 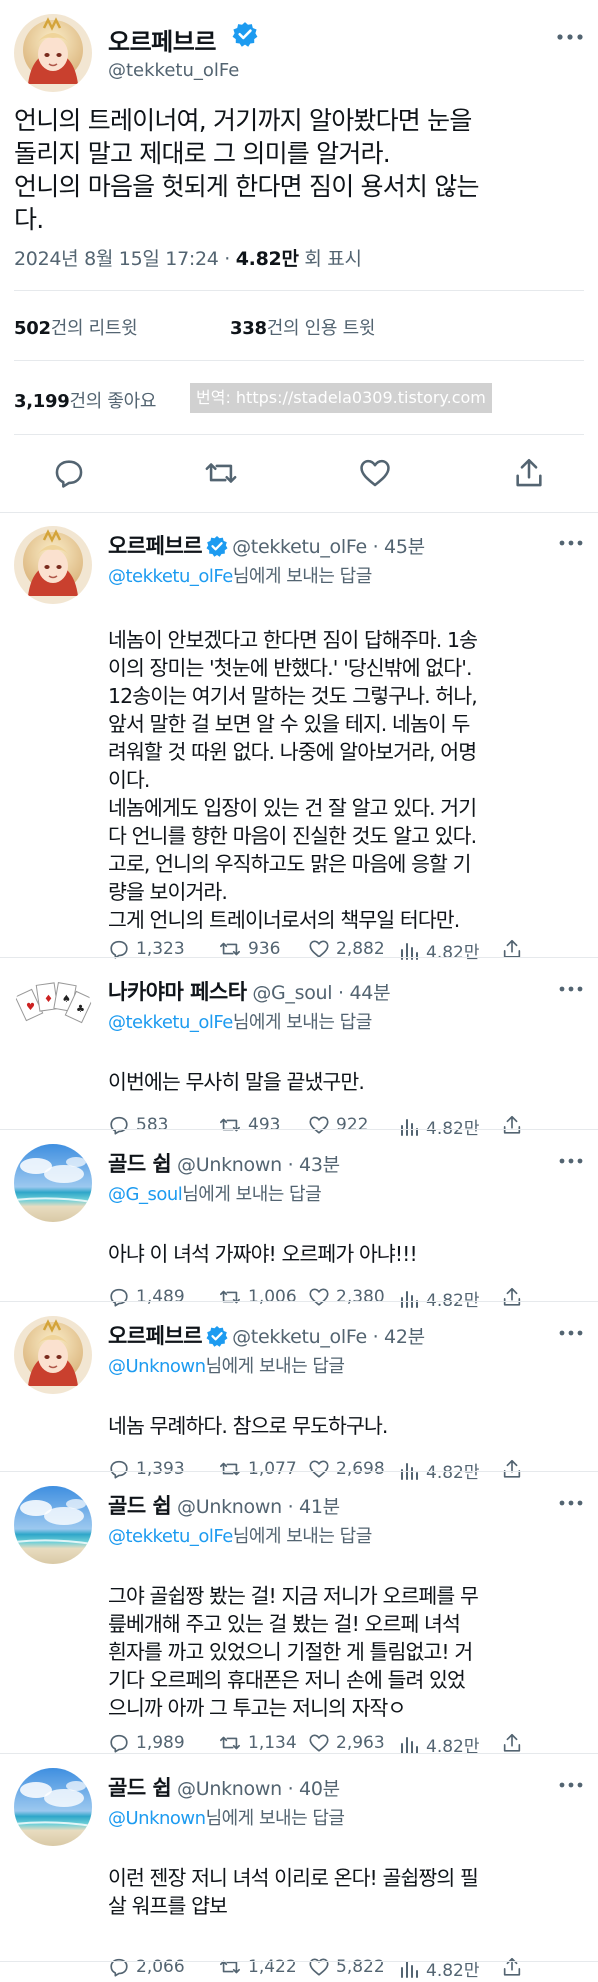 I want to click on like-button: 5,822, so click(x=346, y=1967).